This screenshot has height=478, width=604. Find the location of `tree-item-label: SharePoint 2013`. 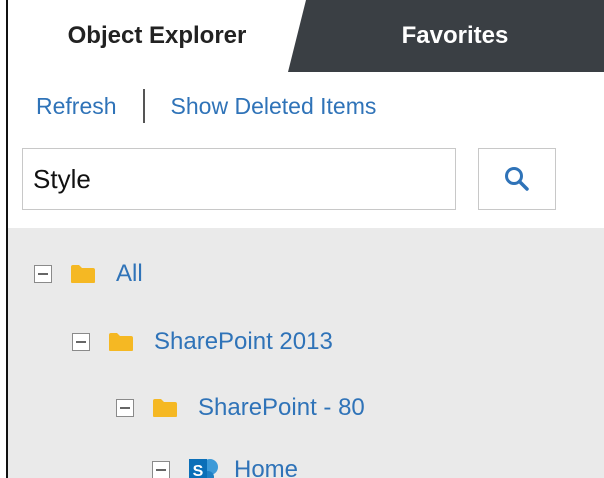

tree-item-label: SharePoint 2013 is located at coordinates (243, 341).